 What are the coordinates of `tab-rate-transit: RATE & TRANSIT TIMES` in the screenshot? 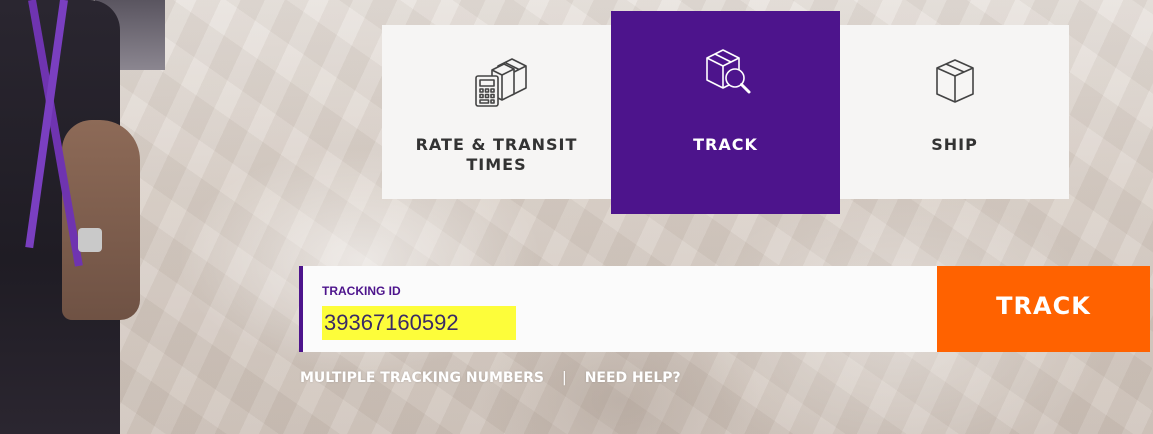 It's located at (496, 112).